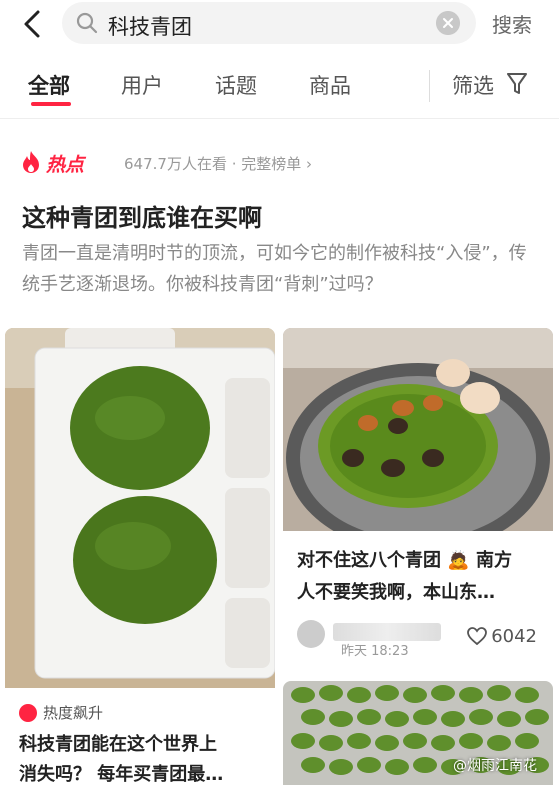  Describe the element at coordinates (495, 766) in the screenshot. I see `watermark: @烟雨江南花` at that location.